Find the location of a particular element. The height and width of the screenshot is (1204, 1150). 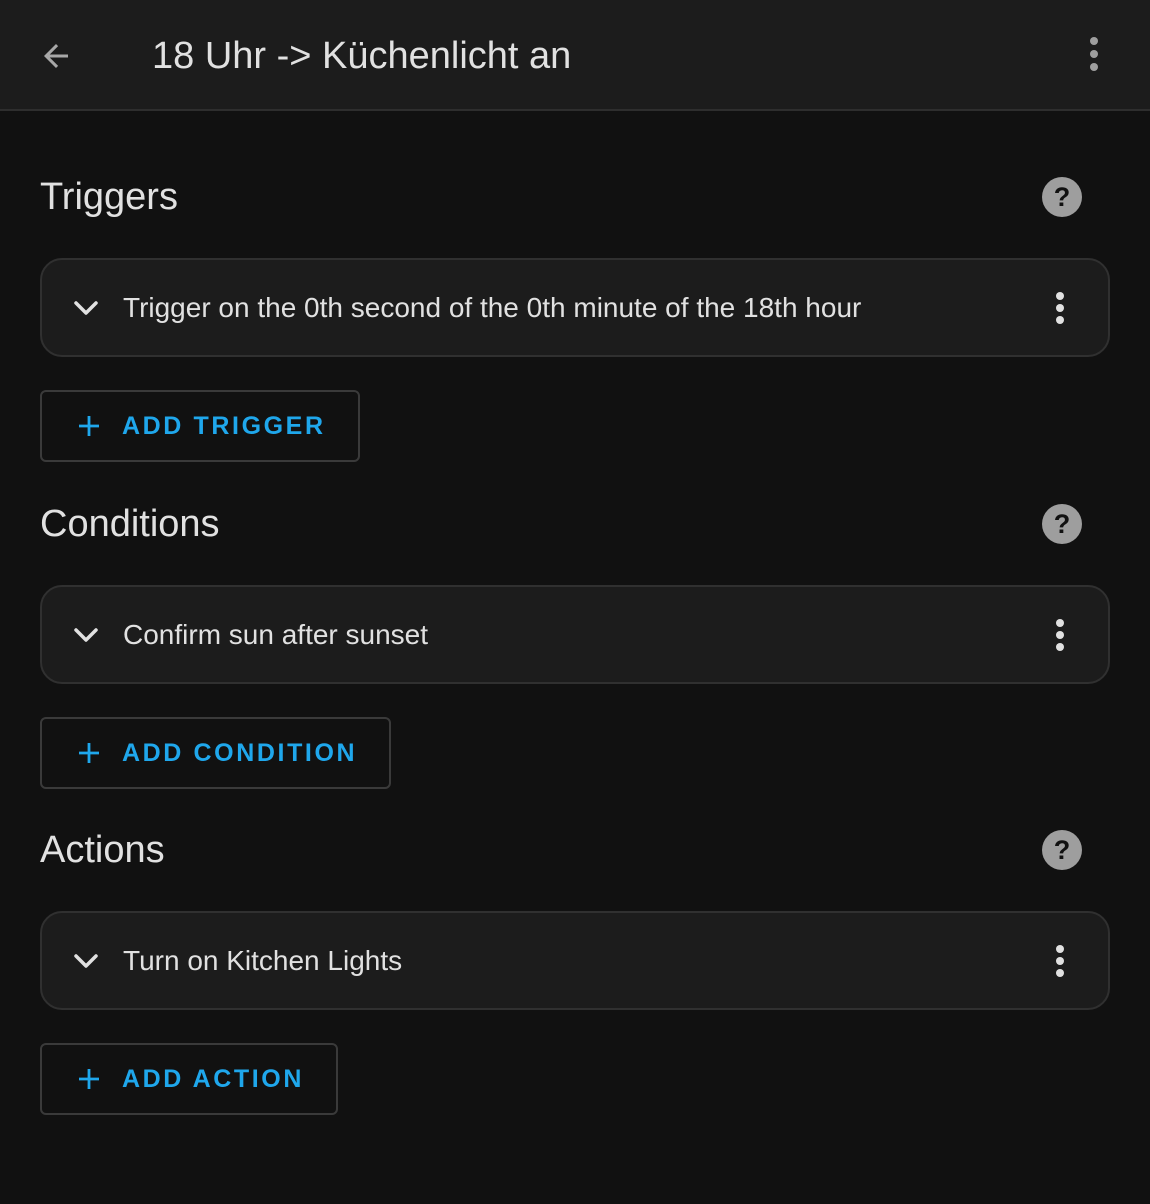

arrow-left-icon is located at coordinates (56, 56).